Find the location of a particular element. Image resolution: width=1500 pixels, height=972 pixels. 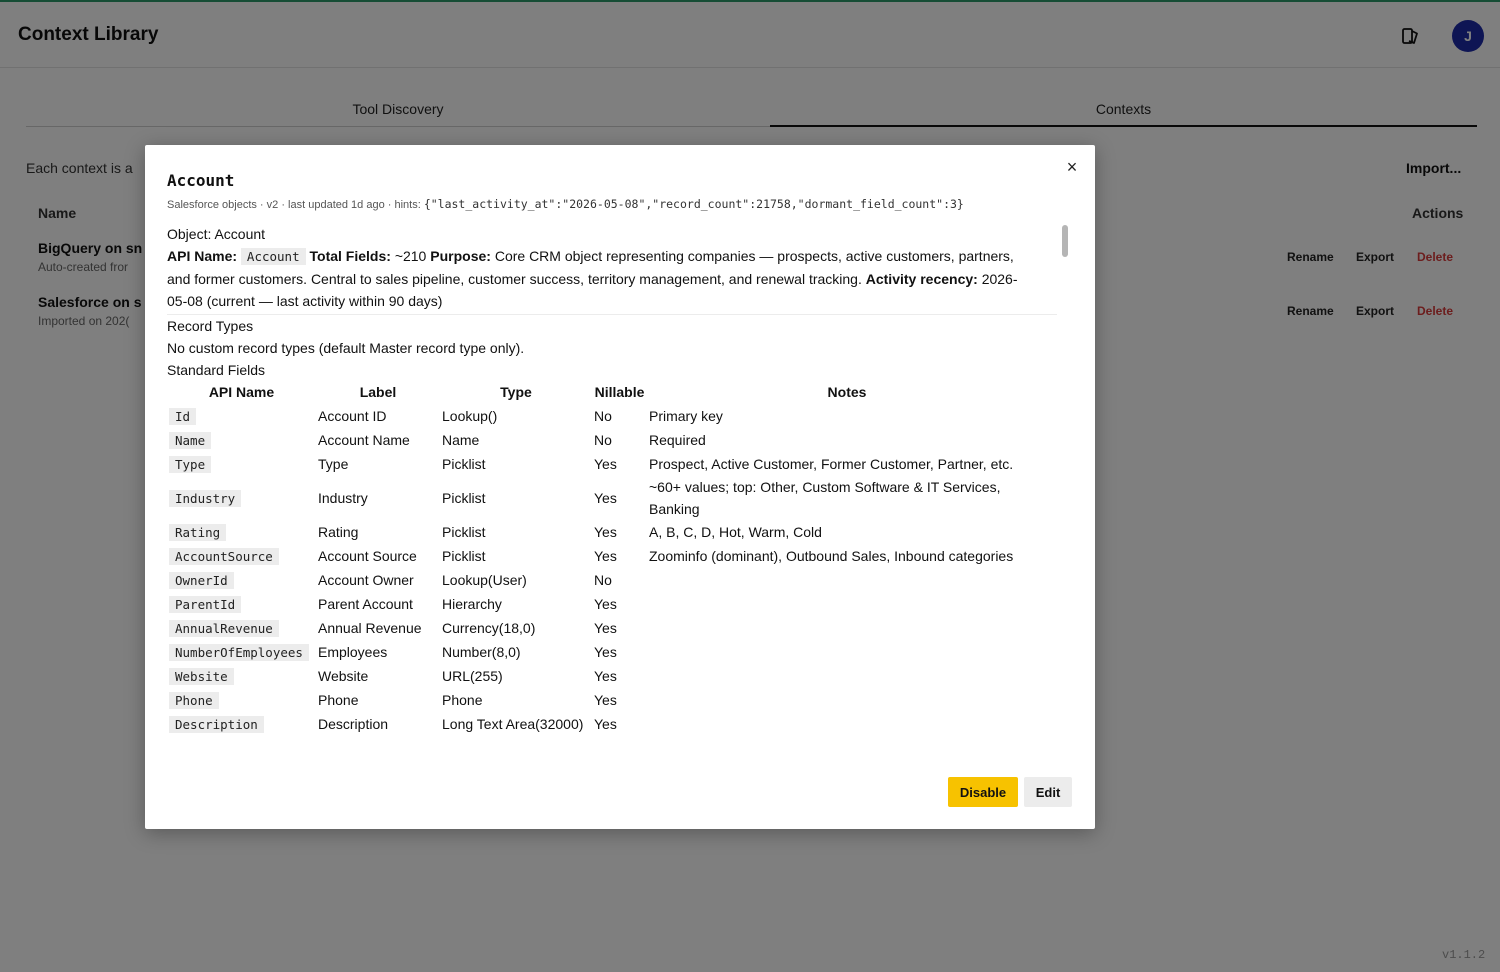

field-notes: A, B, C, D, Hot, Warm, Cold is located at coordinates (735, 532).